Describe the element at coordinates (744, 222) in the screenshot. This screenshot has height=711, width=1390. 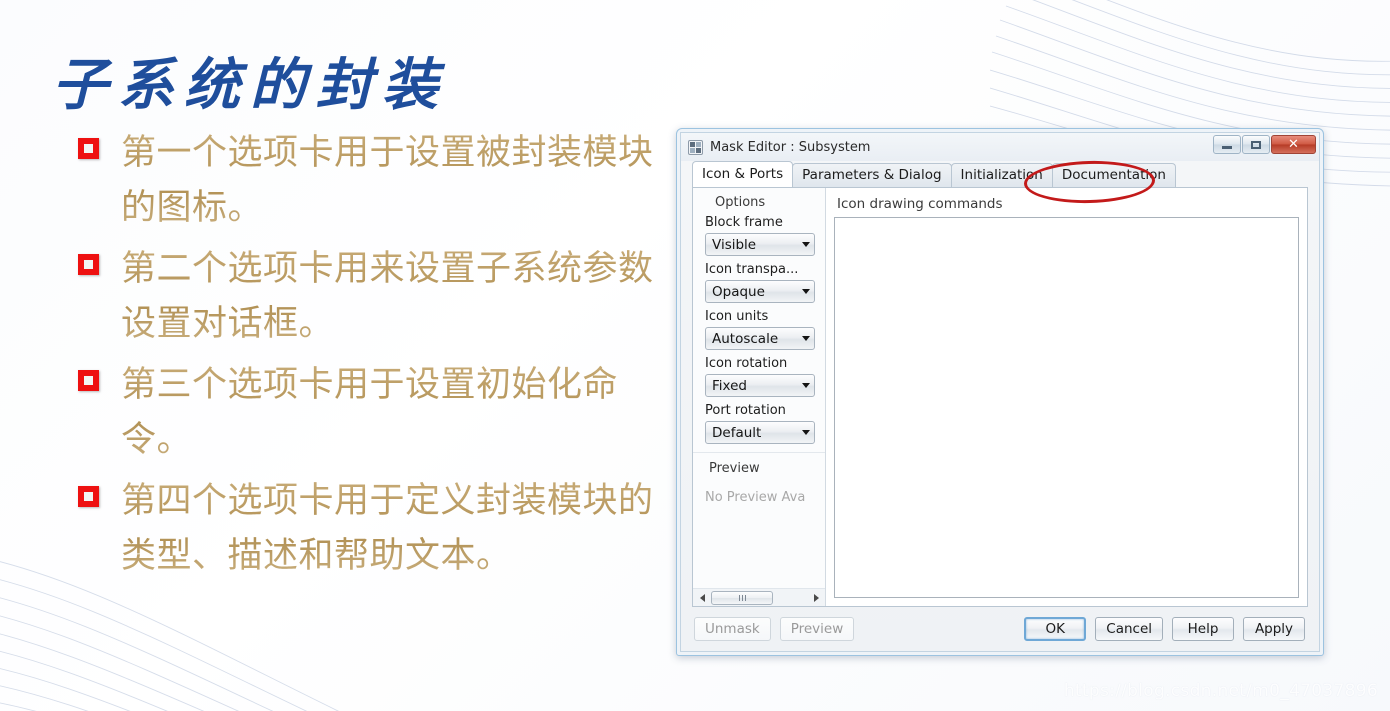
I see `block-frame-label: Block frame` at that location.